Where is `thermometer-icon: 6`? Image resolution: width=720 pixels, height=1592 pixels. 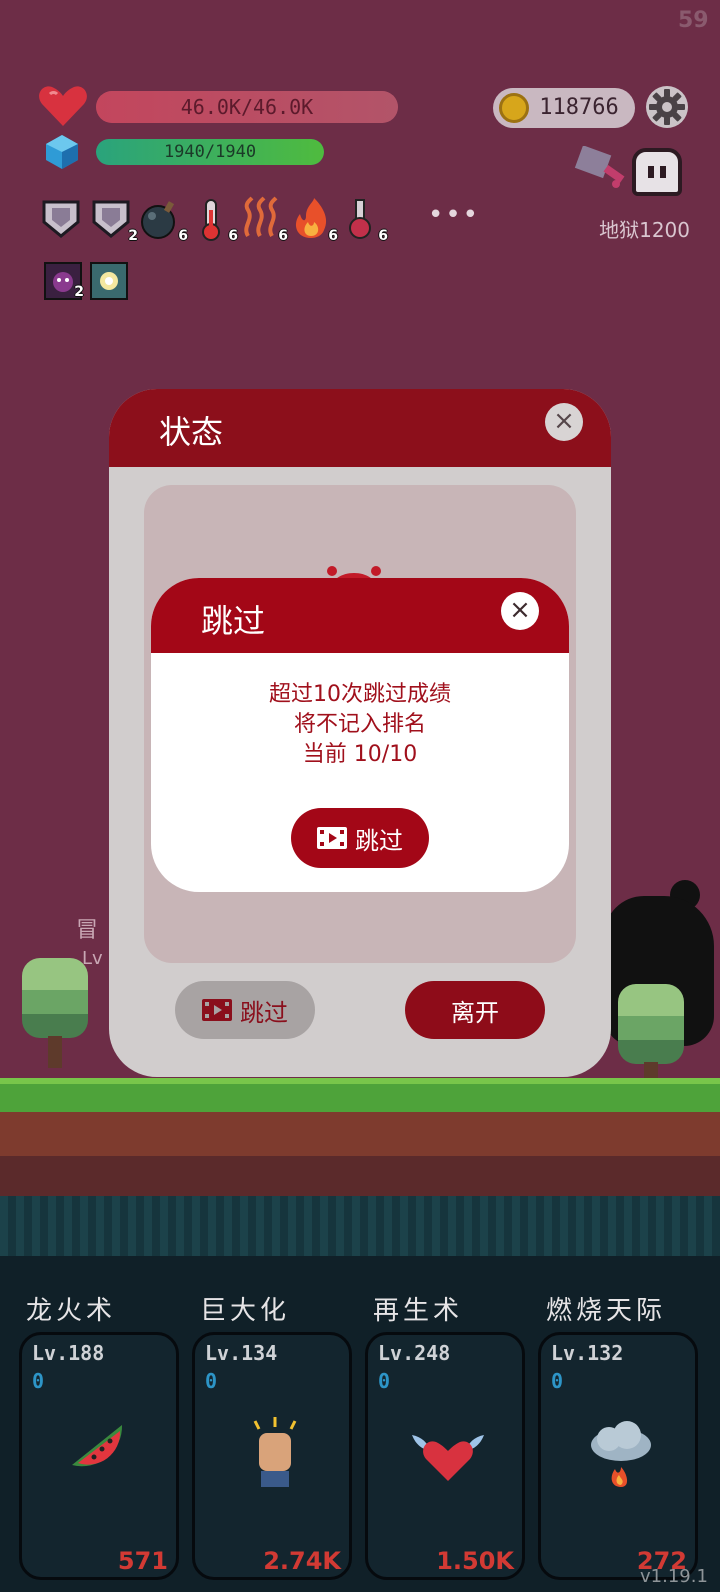
thermometer-icon: 6 is located at coordinates (213, 221).